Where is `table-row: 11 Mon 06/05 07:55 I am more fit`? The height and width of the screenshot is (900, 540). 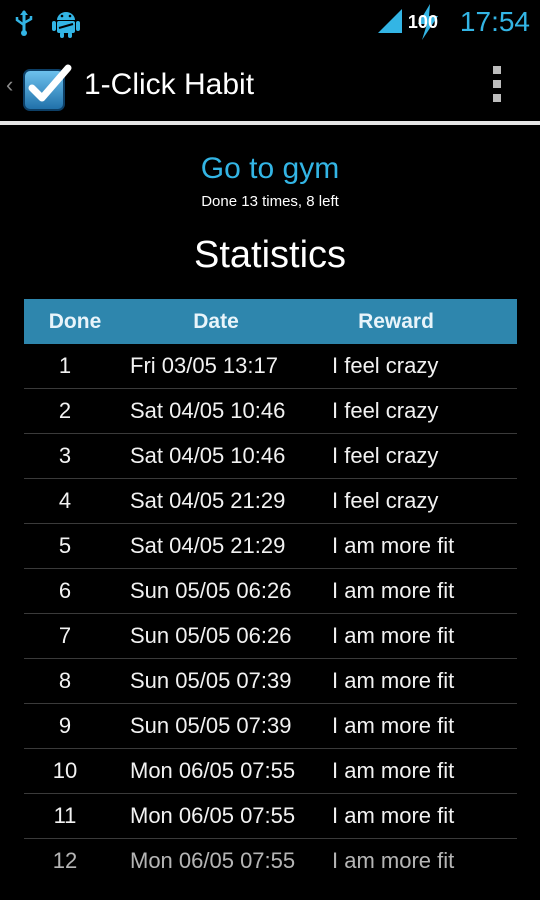
table-row: 11 Mon 06/05 07:55 I am more fit is located at coordinates (270, 816).